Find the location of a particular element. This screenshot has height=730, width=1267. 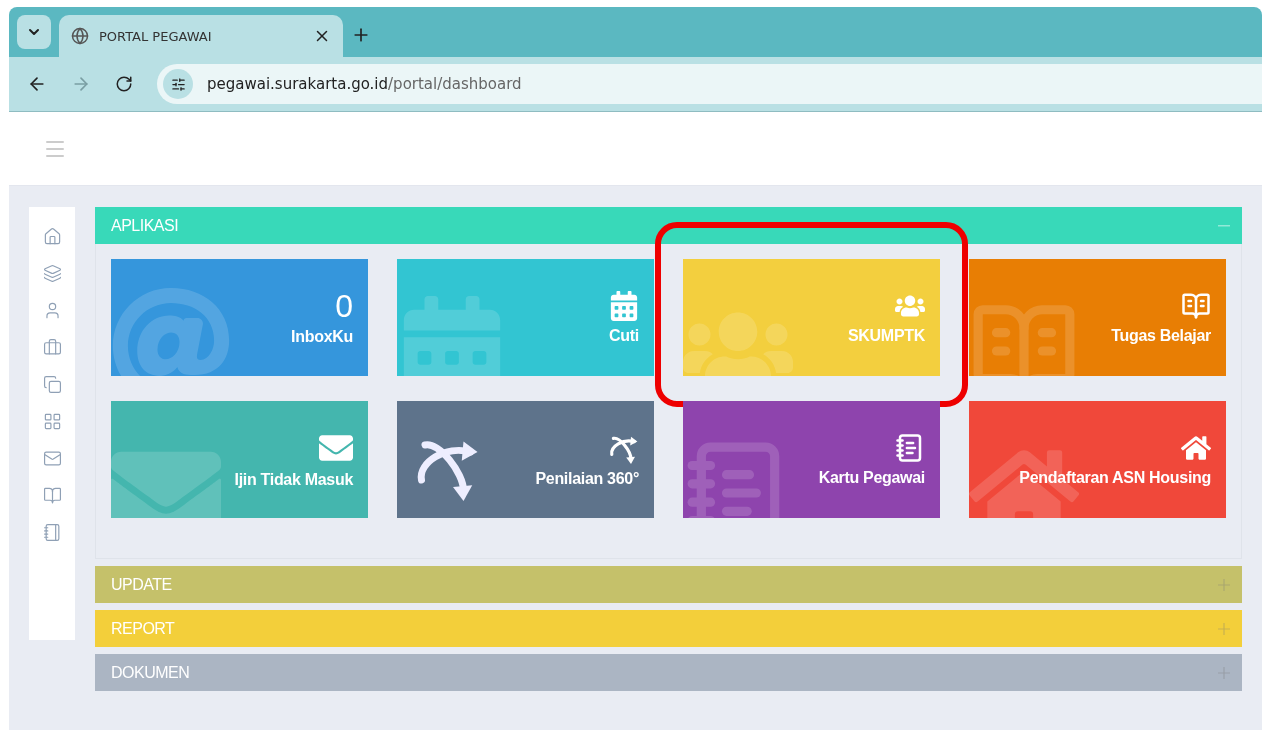

mail-icon is located at coordinates (52, 458).